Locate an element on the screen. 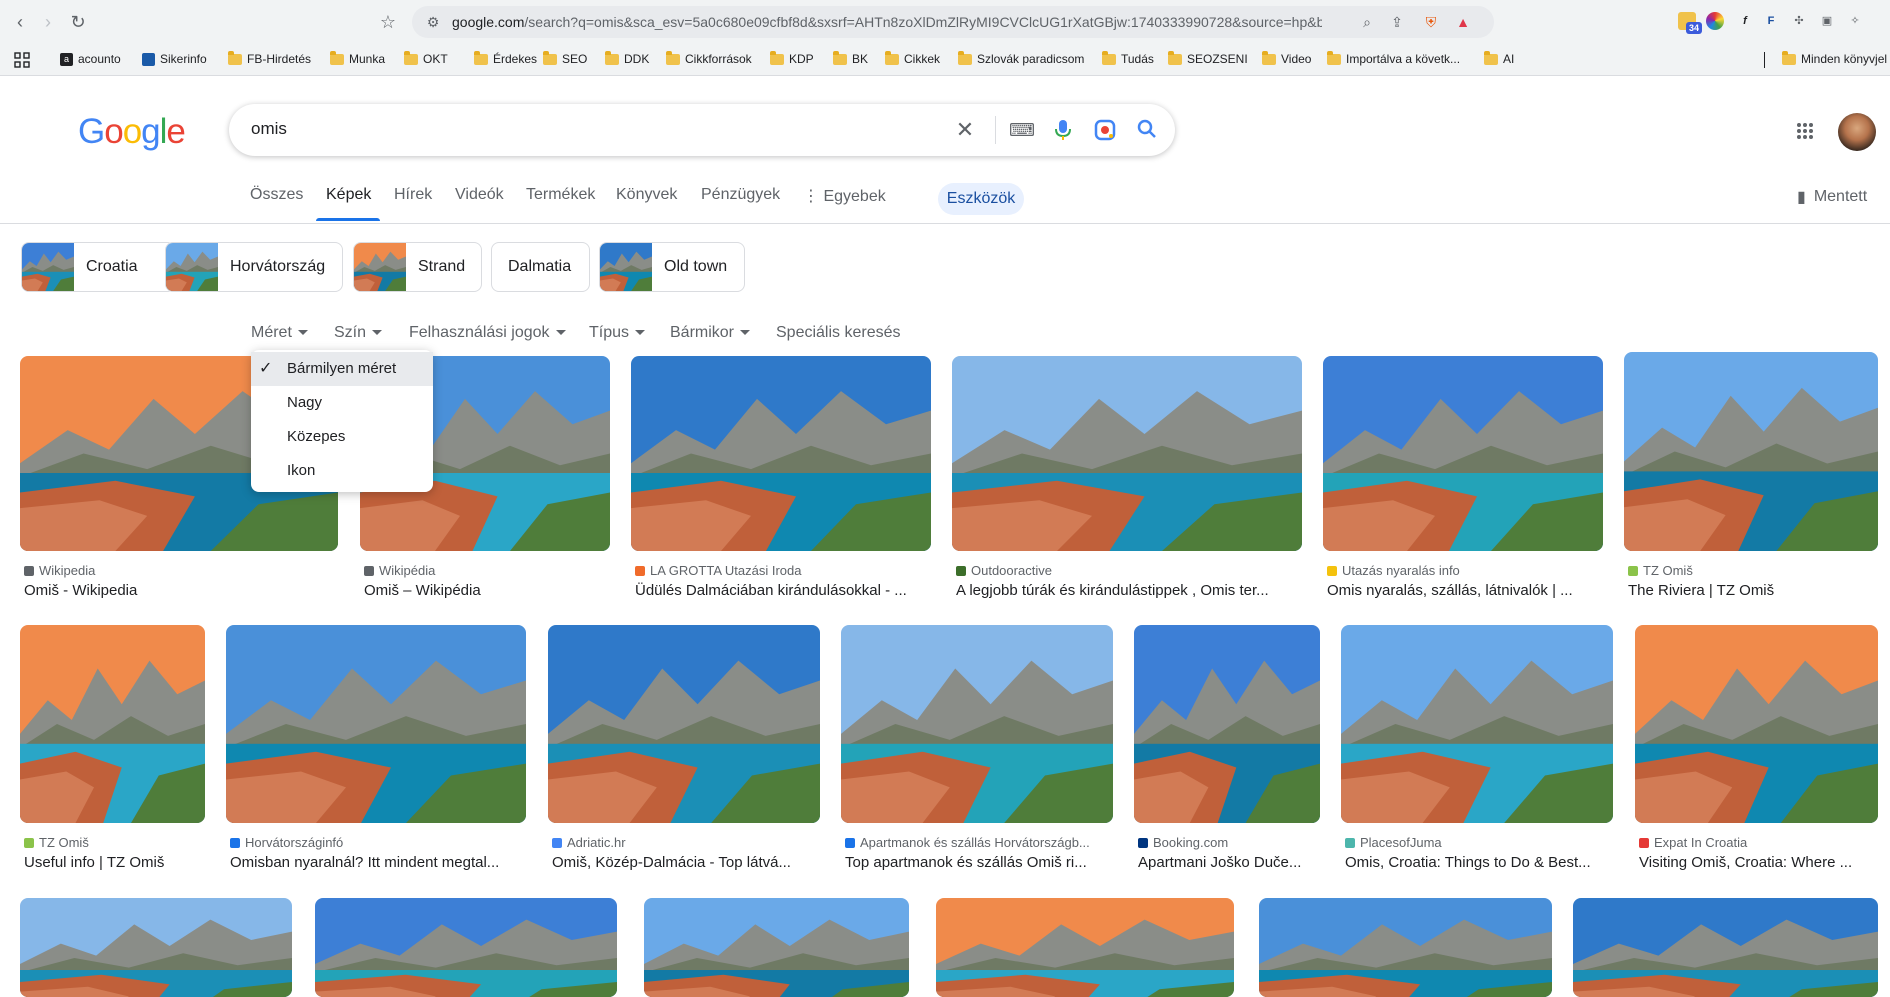 The width and height of the screenshot is (1890, 997). favorites-icon: ✧ is located at coordinates (1855, 21).